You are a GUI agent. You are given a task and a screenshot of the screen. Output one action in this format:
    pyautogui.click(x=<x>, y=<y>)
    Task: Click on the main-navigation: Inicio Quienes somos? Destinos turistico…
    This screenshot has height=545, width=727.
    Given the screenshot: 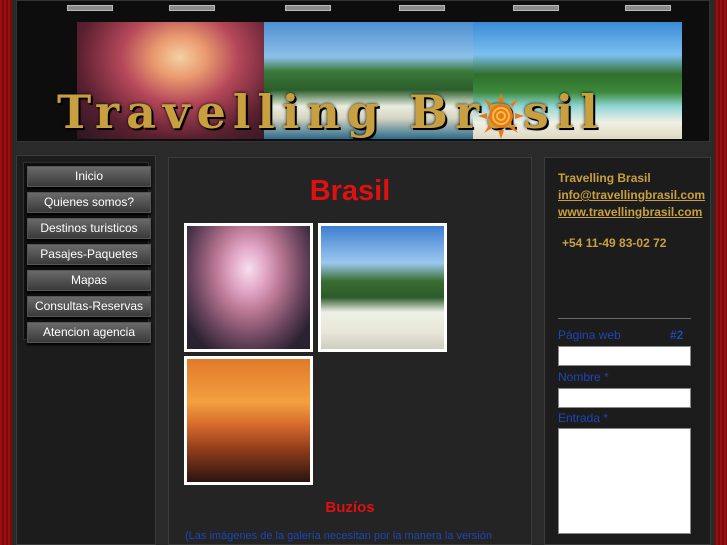 What is the action you would take?
    pyautogui.click(x=87, y=252)
    